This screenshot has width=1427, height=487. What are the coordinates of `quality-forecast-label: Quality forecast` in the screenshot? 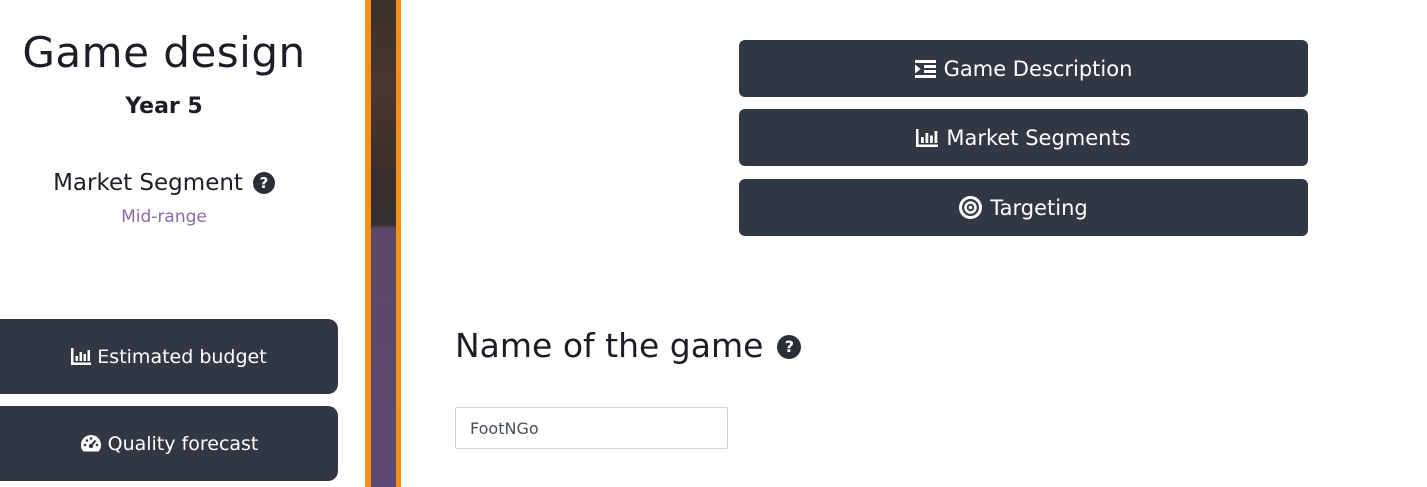 It's located at (183, 443).